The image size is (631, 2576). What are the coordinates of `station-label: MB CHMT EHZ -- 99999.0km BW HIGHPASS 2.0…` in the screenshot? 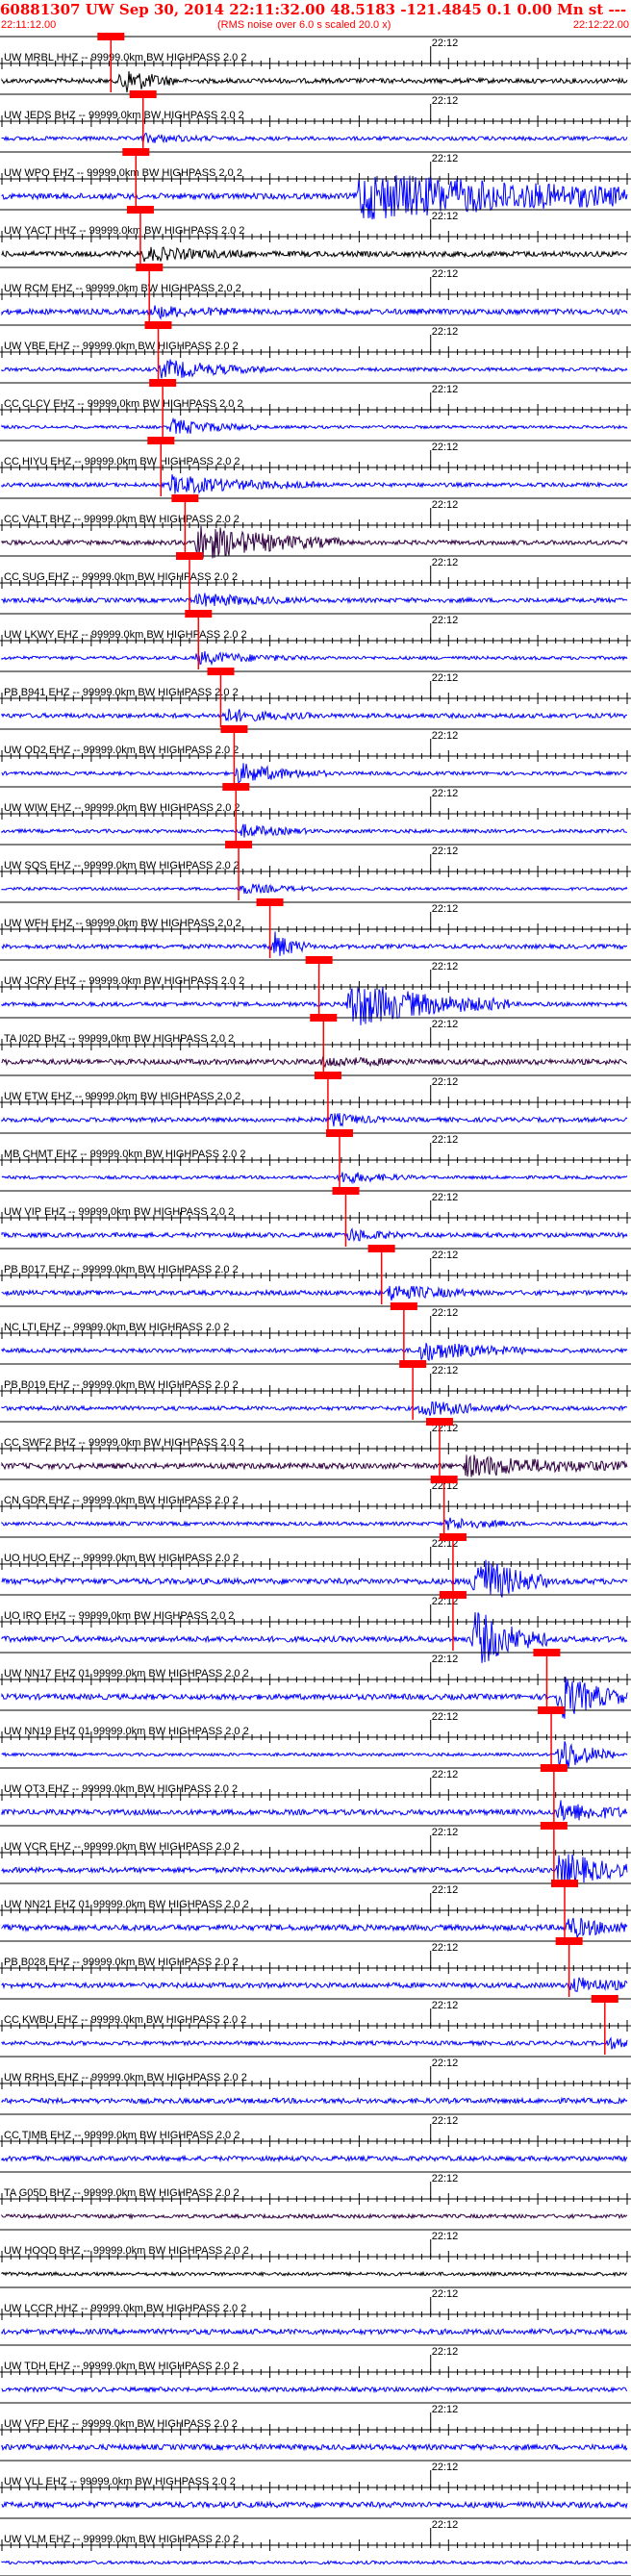 It's located at (124, 1155).